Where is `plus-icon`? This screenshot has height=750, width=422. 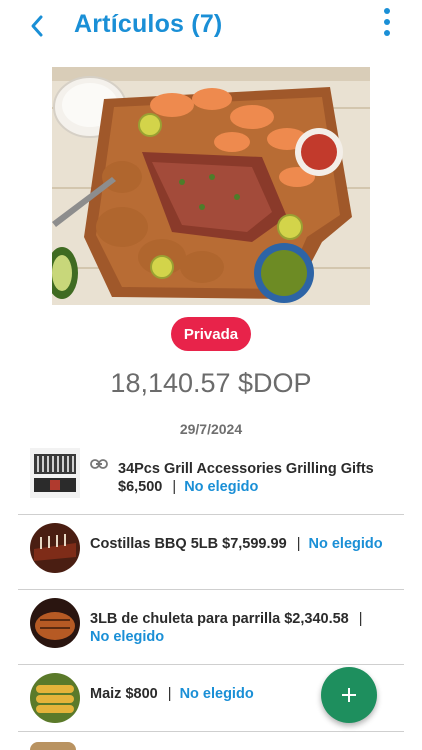 plus-icon is located at coordinates (349, 695).